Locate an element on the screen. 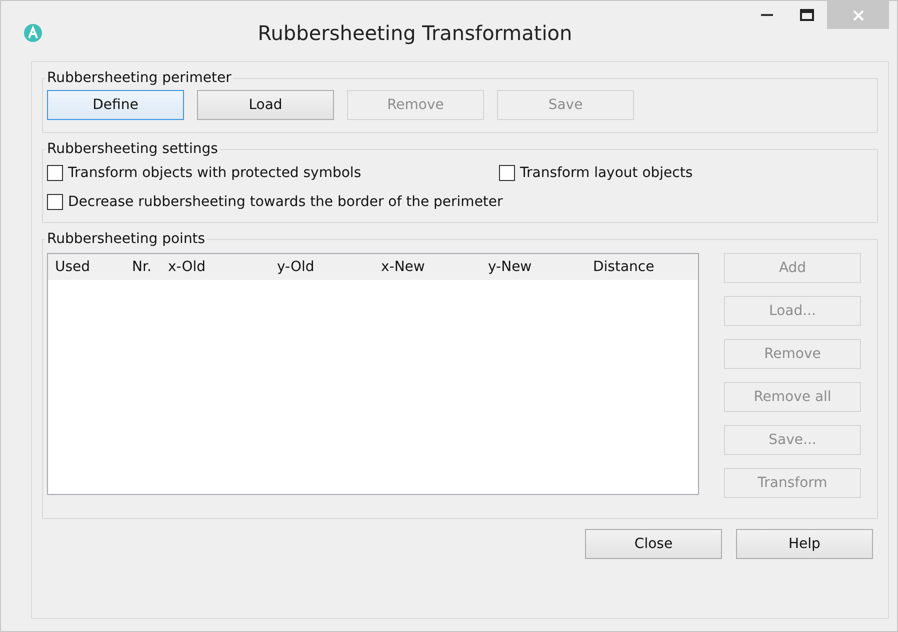  dialog-button: Close is located at coordinates (653, 544).